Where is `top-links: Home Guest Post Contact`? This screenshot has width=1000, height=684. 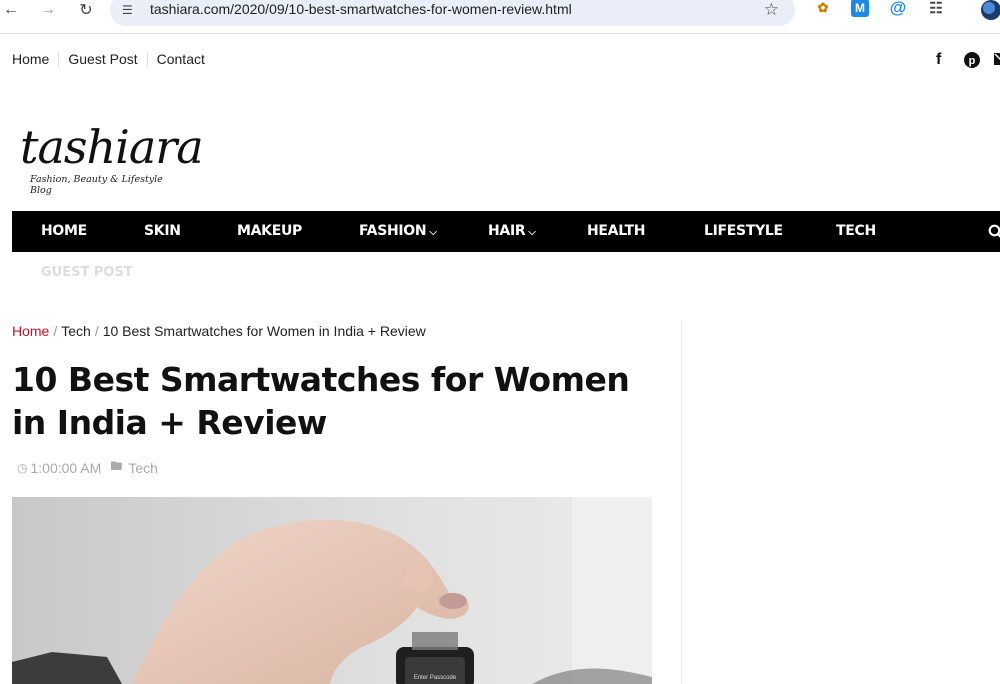
top-links: Home Guest Post Contact is located at coordinates (108, 59).